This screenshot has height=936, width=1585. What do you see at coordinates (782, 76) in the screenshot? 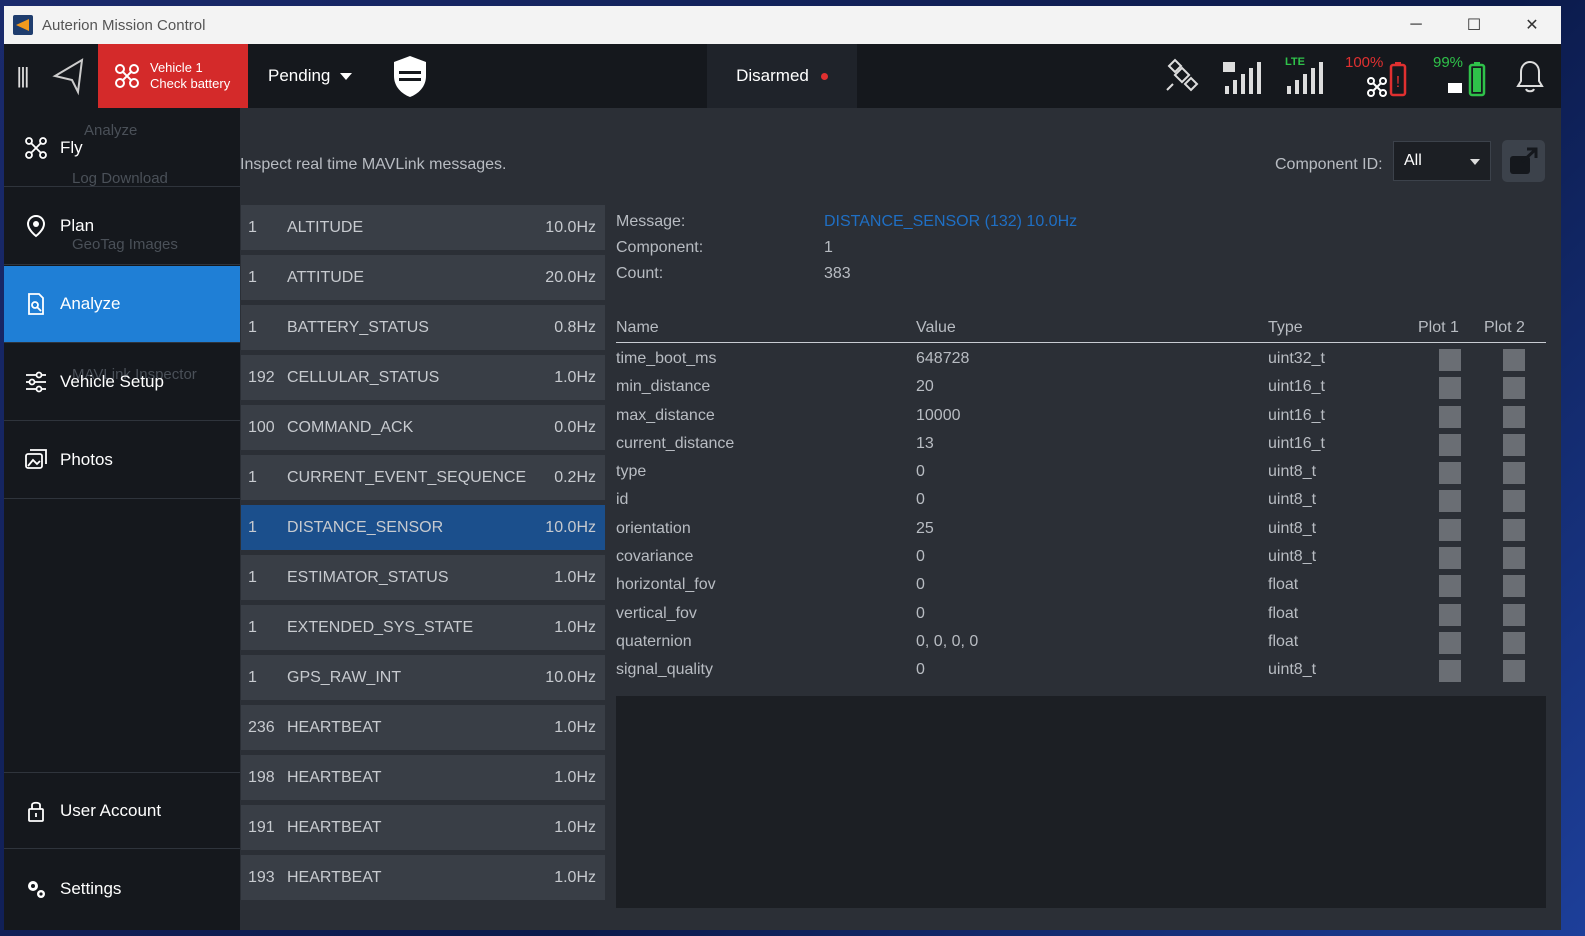
I see `arm-status: Disarmed` at bounding box center [782, 76].